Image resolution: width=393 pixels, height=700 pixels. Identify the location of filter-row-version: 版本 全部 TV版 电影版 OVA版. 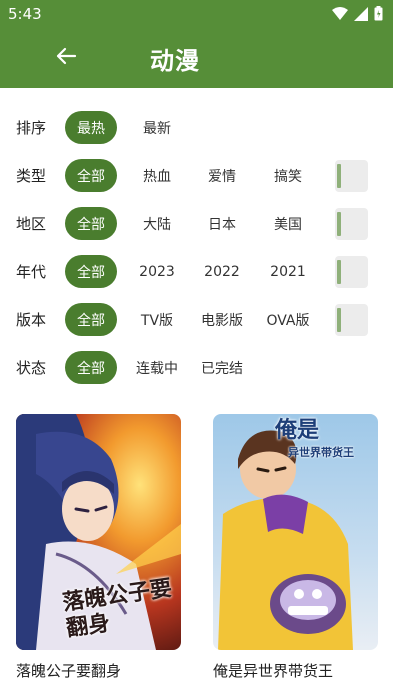
(196, 319).